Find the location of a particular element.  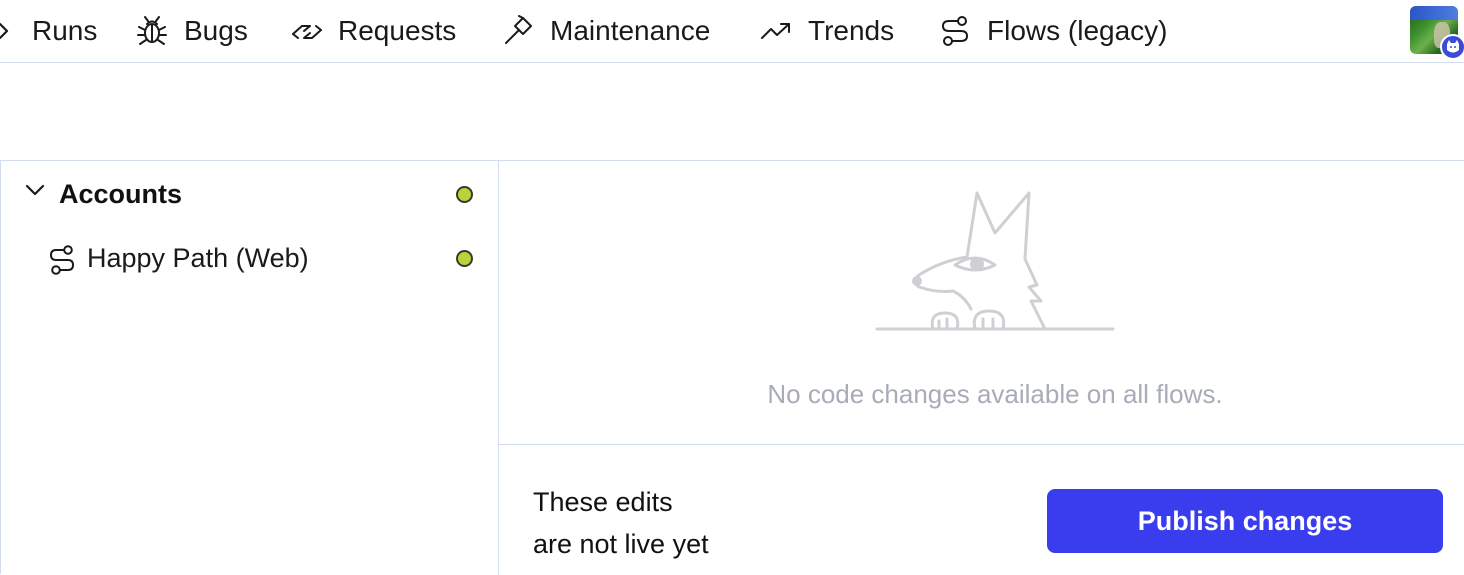

nav-label-runs: Runs is located at coordinates (65, 30).